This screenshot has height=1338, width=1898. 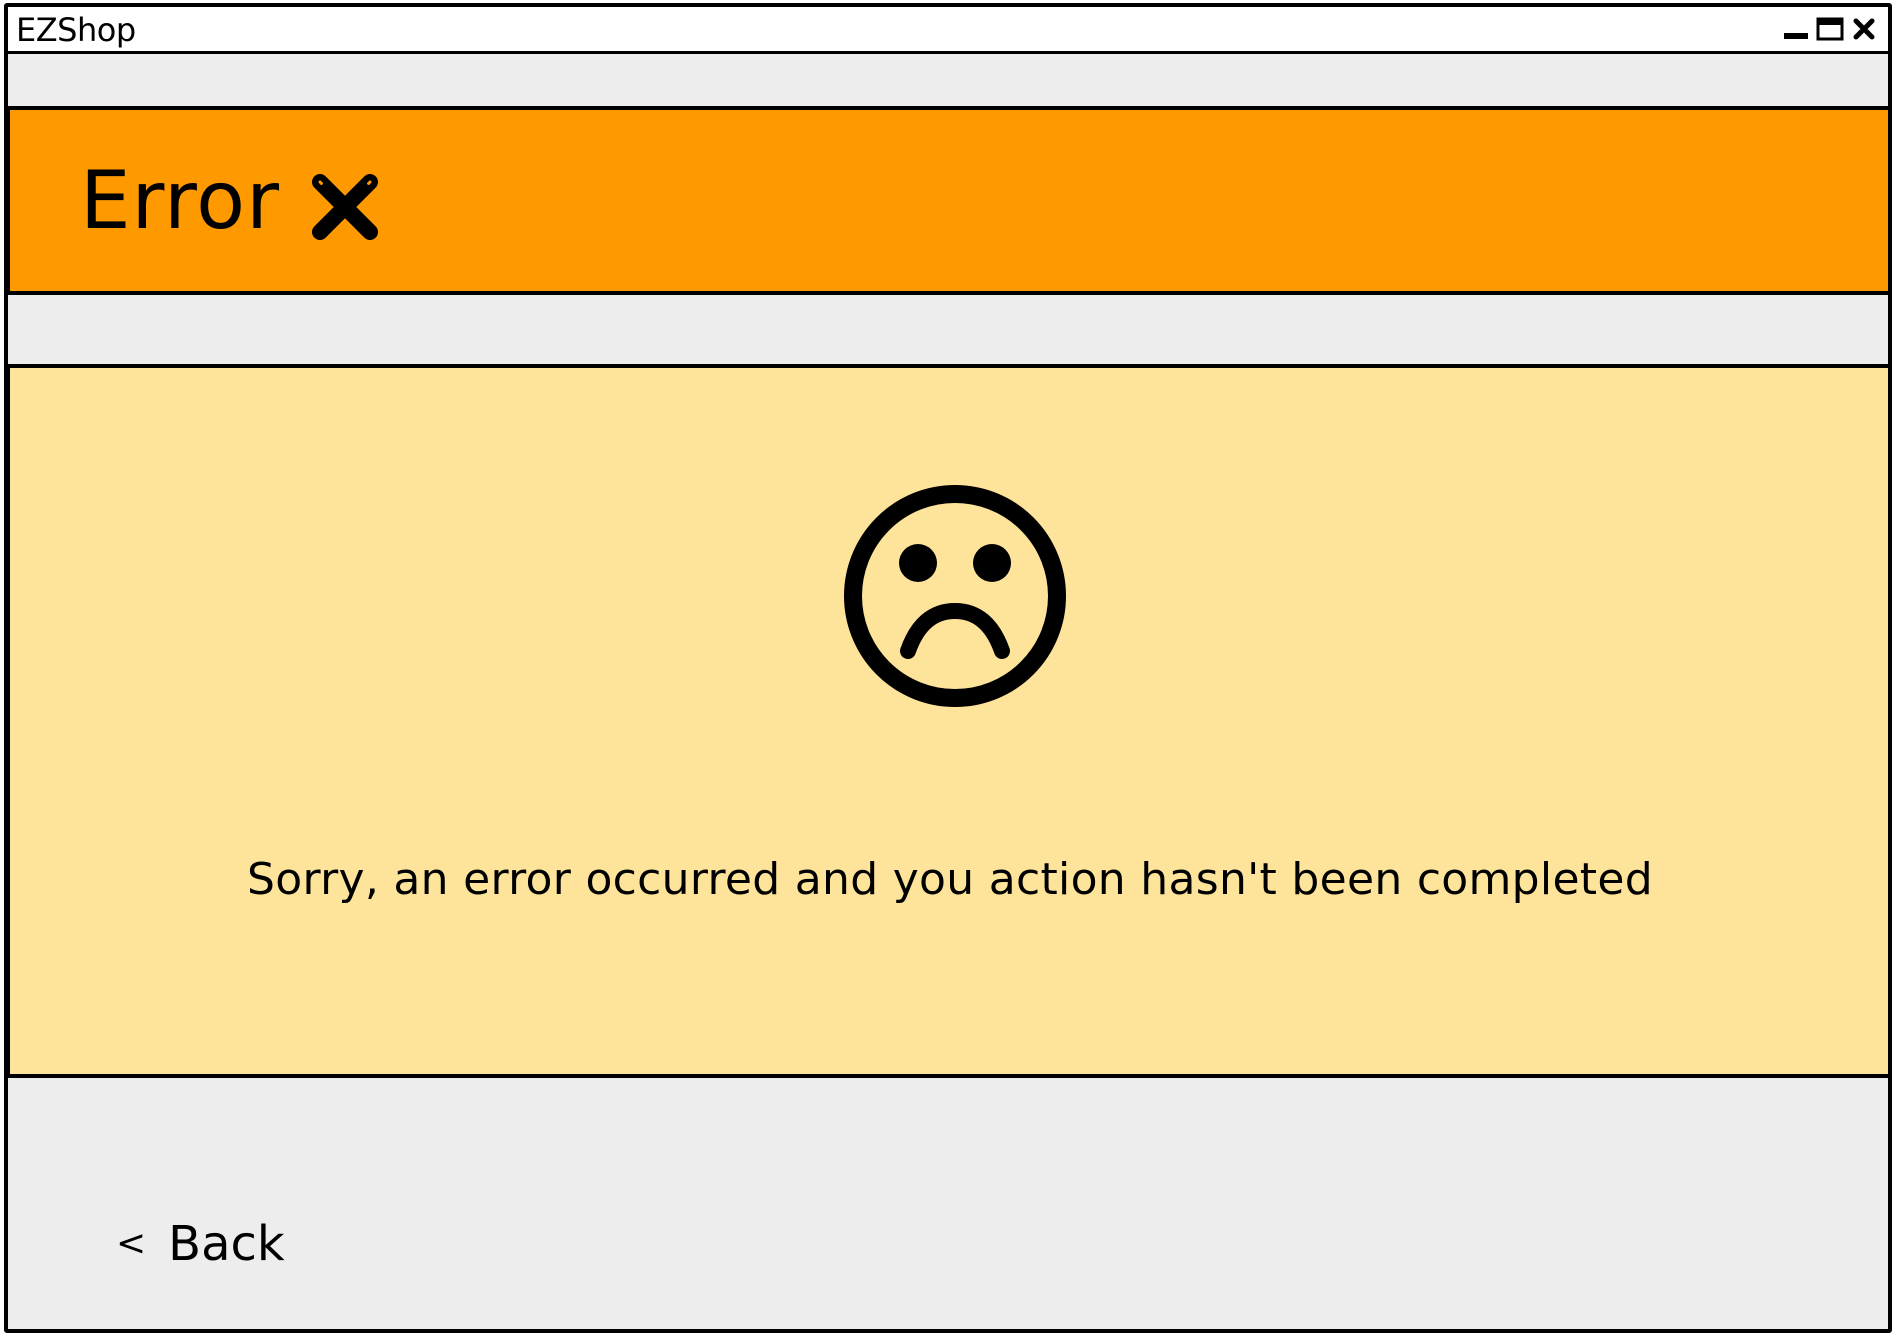 What do you see at coordinates (131, 1243) in the screenshot?
I see `chevron-left-icon: <` at bounding box center [131, 1243].